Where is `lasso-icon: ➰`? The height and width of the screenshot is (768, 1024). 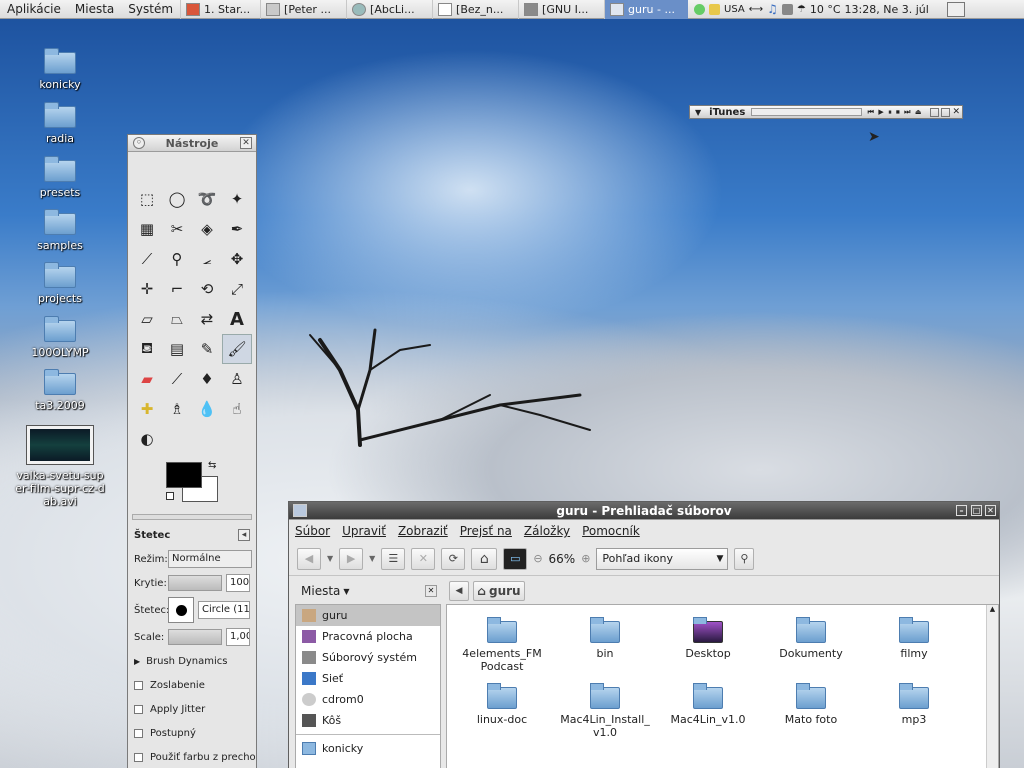 lasso-icon: ➰ is located at coordinates (207, 199).